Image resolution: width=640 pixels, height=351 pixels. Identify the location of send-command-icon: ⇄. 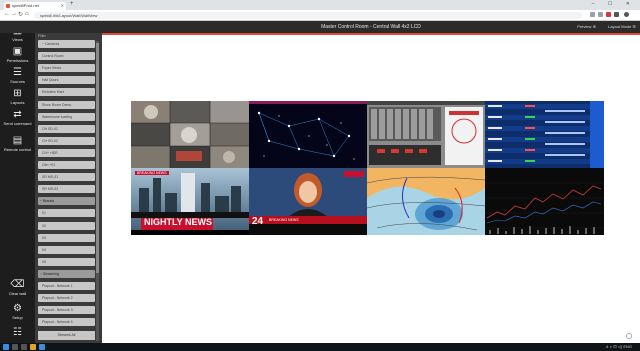
(17, 114).